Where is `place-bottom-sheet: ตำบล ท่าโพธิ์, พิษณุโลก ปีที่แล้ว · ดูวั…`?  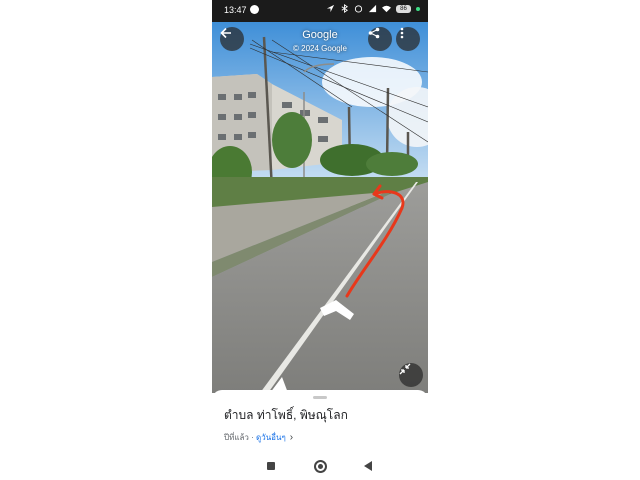
place-bottom-sheet: ตำบล ท่าโพธิ์, พิษณุโลก ปีที่แล้ว · ดูวั… is located at coordinates (320, 420).